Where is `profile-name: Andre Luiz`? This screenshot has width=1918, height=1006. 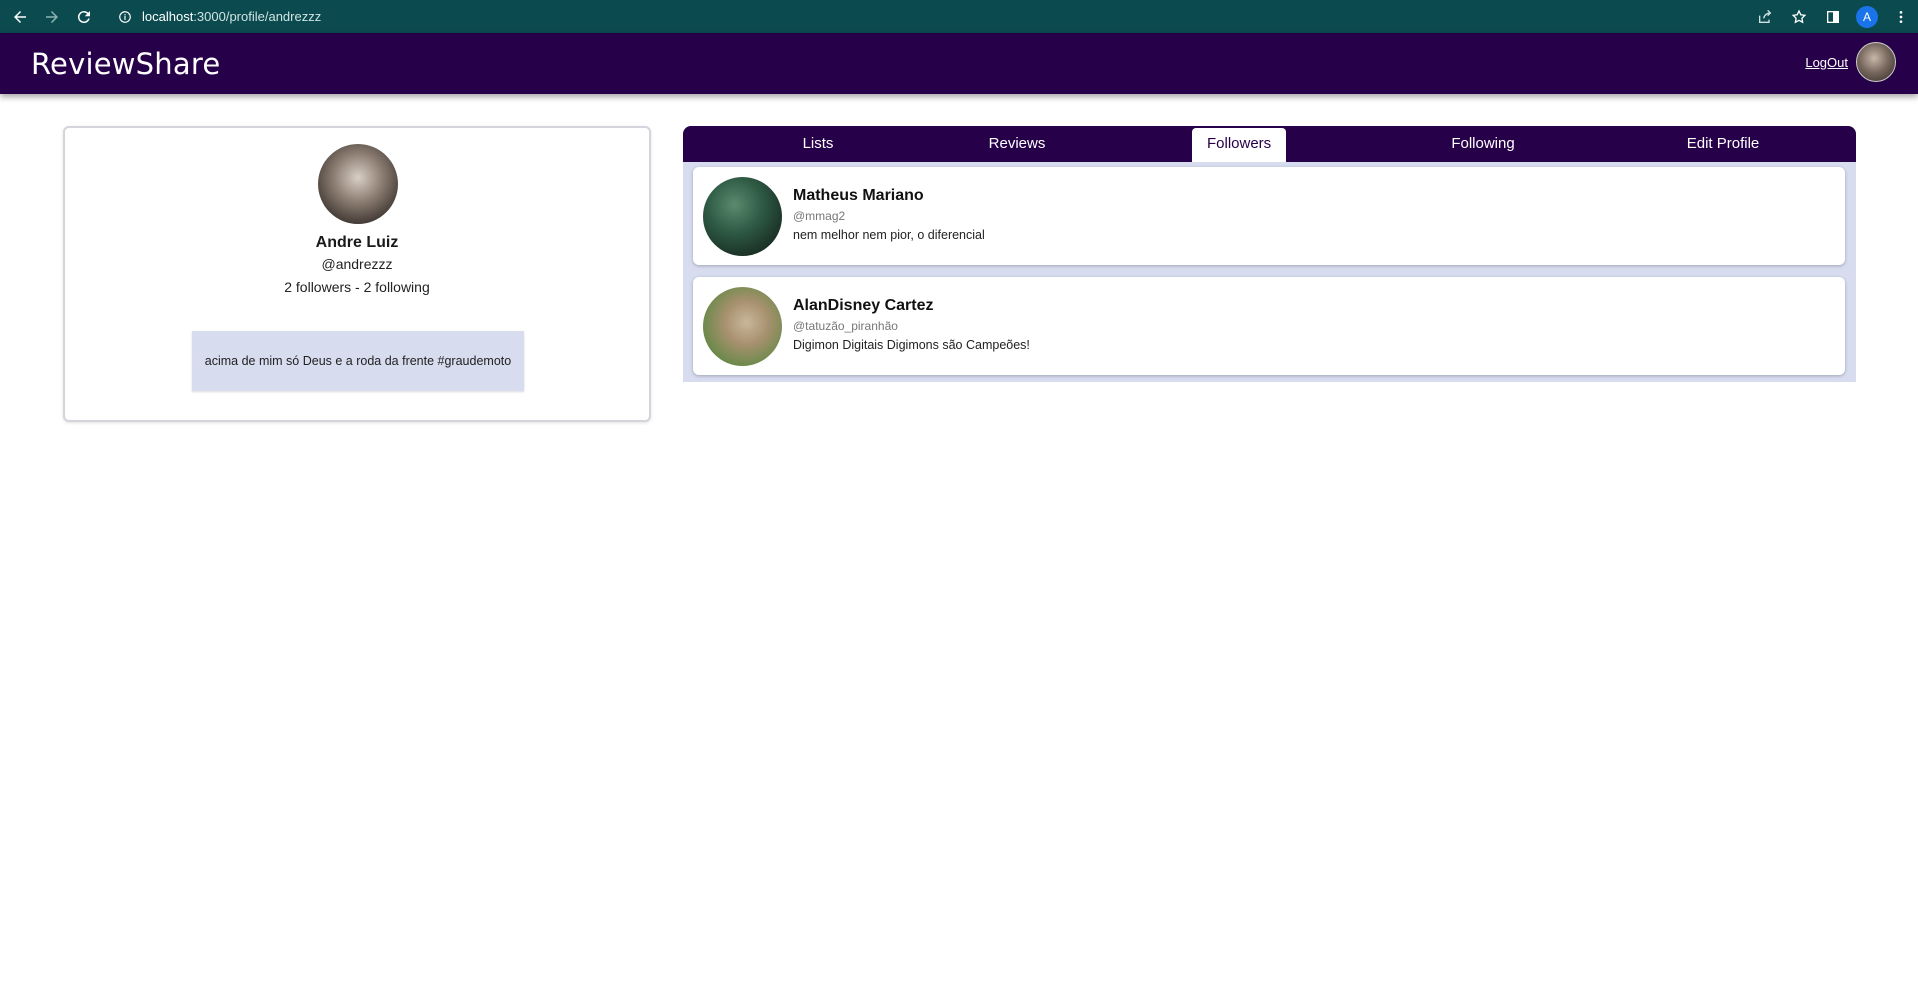 profile-name: Andre Luiz is located at coordinates (357, 242).